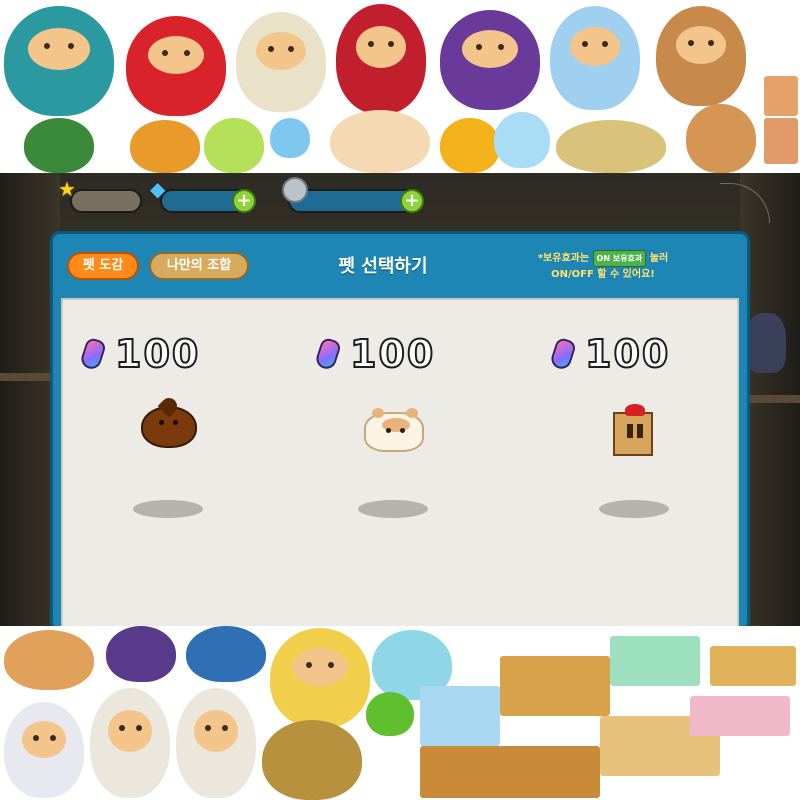 The width and height of the screenshot is (800, 800). I want to click on tab-pet-book: 펫 도감, so click(103, 266).